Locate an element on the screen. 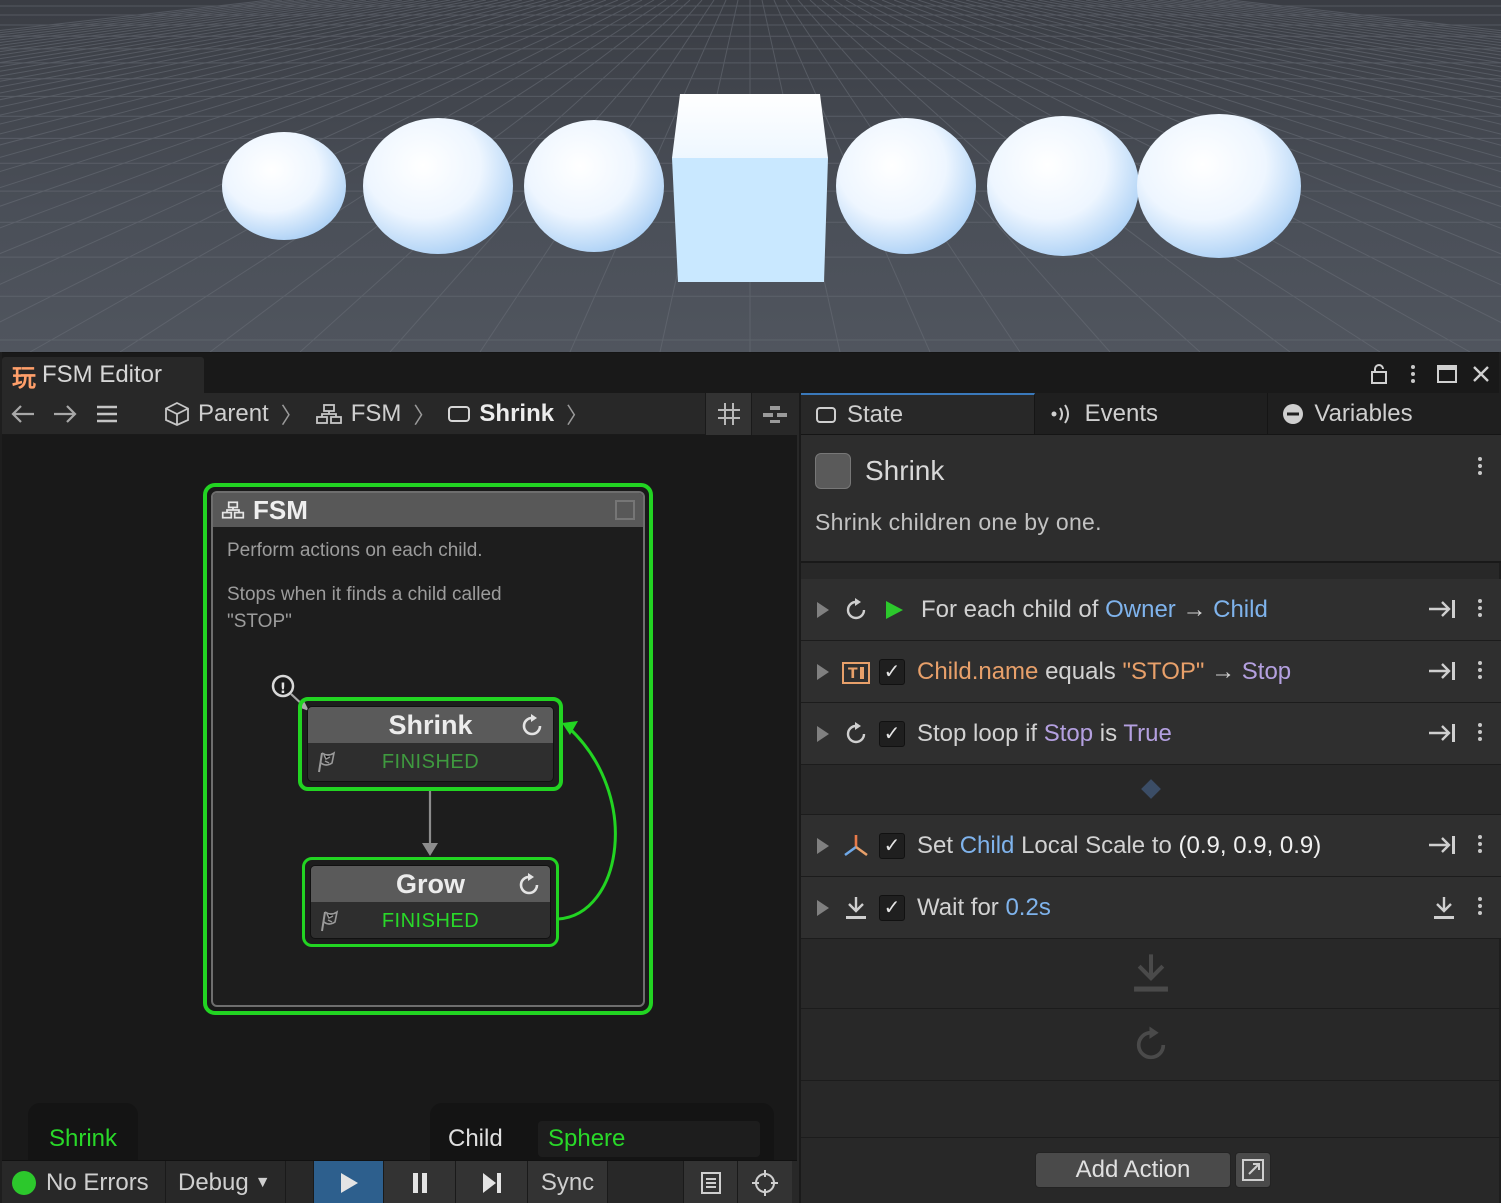 The image size is (1501, 1203). breadcrumb-chevron-icon: 〉 is located at coordinates (424, 415).